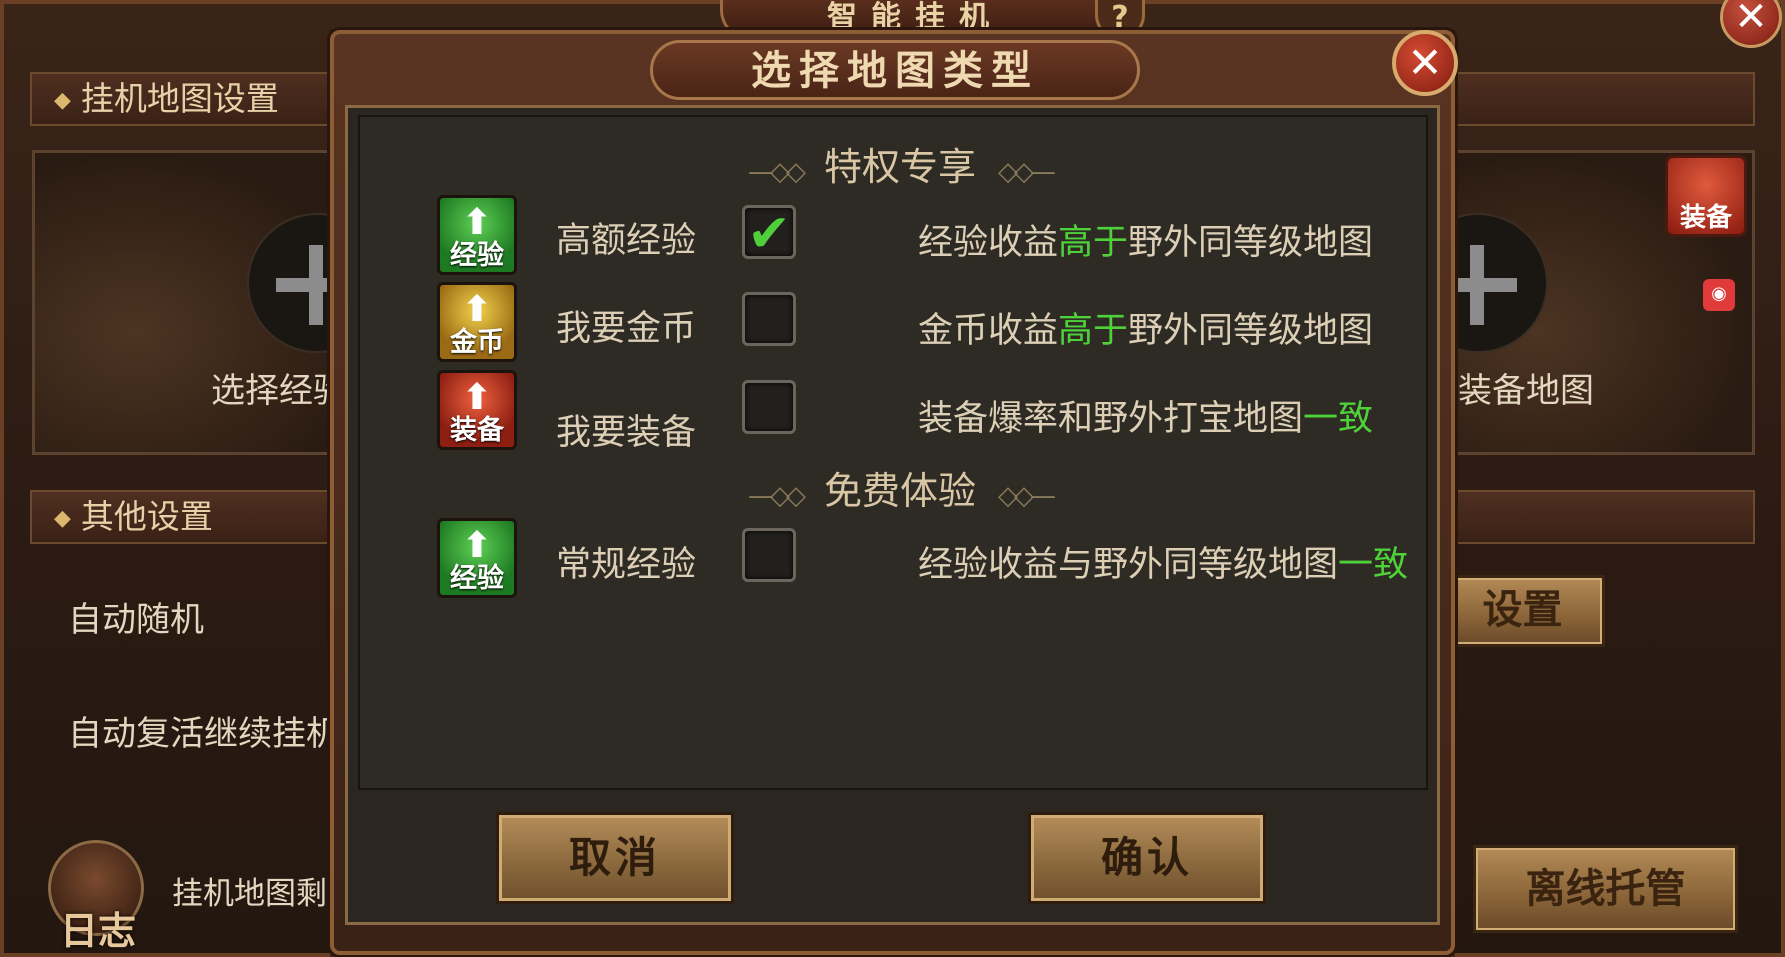 Image resolution: width=1785 pixels, height=957 pixels. Describe the element at coordinates (249, 894) in the screenshot. I see `map-remaining-label: 挂机地图剩` at that location.